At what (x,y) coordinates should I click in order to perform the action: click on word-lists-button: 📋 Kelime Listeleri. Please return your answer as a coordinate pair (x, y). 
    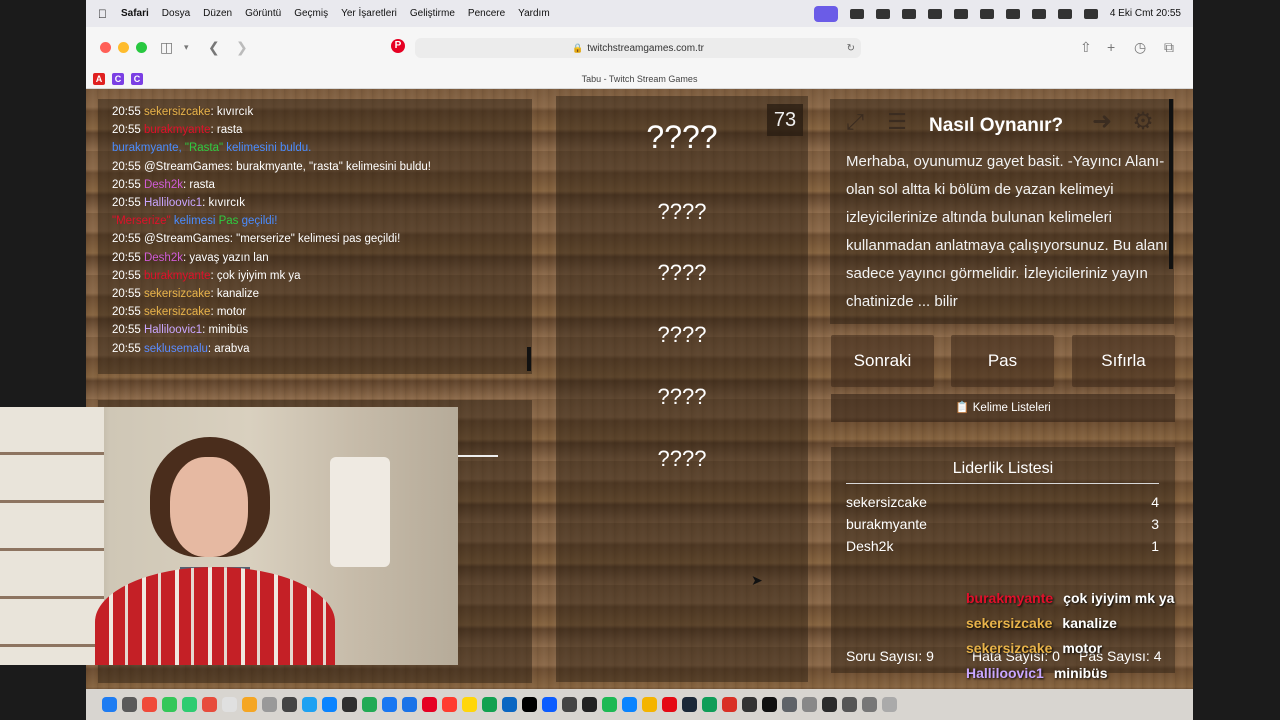
    Looking at the image, I should click on (1003, 408).